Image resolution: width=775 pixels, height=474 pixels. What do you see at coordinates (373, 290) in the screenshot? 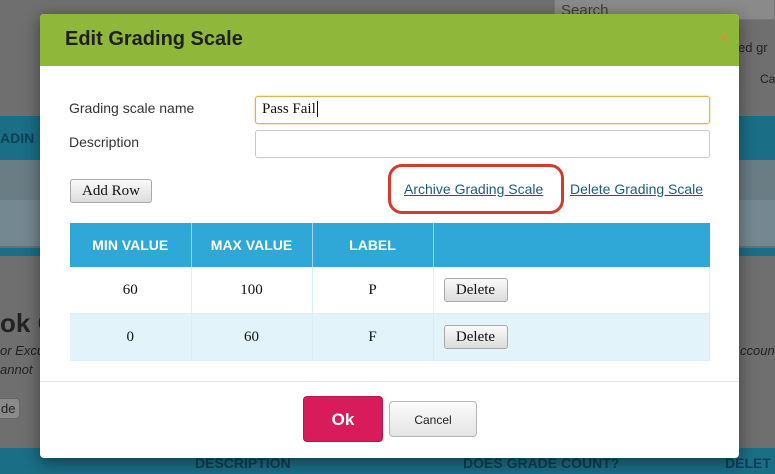
I see `label-cell: P` at bounding box center [373, 290].